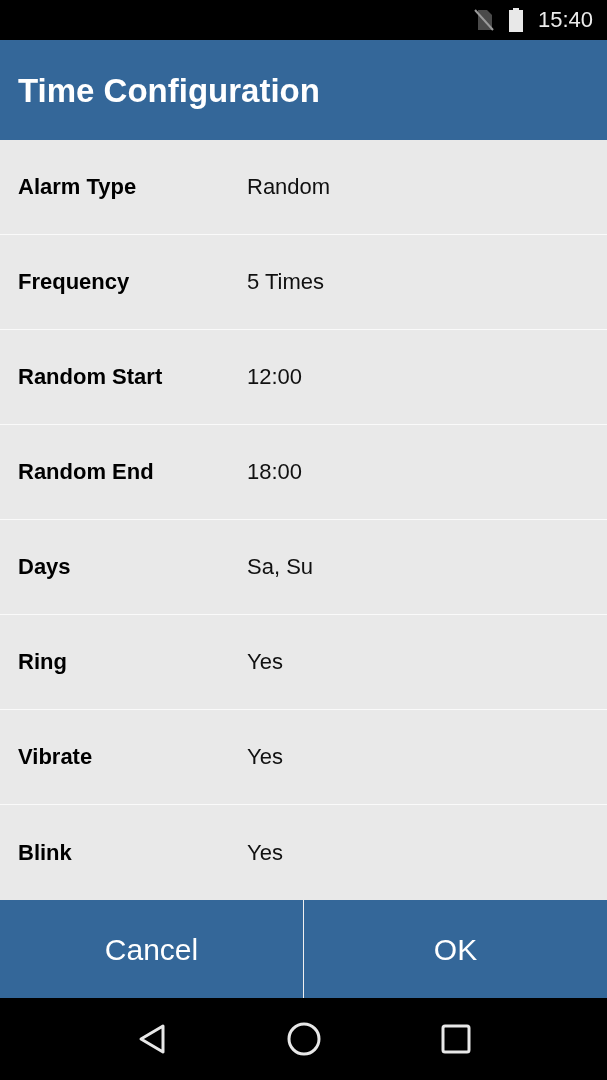 The image size is (607, 1080). What do you see at coordinates (275, 472) in the screenshot?
I see `setting-value: 18:00` at bounding box center [275, 472].